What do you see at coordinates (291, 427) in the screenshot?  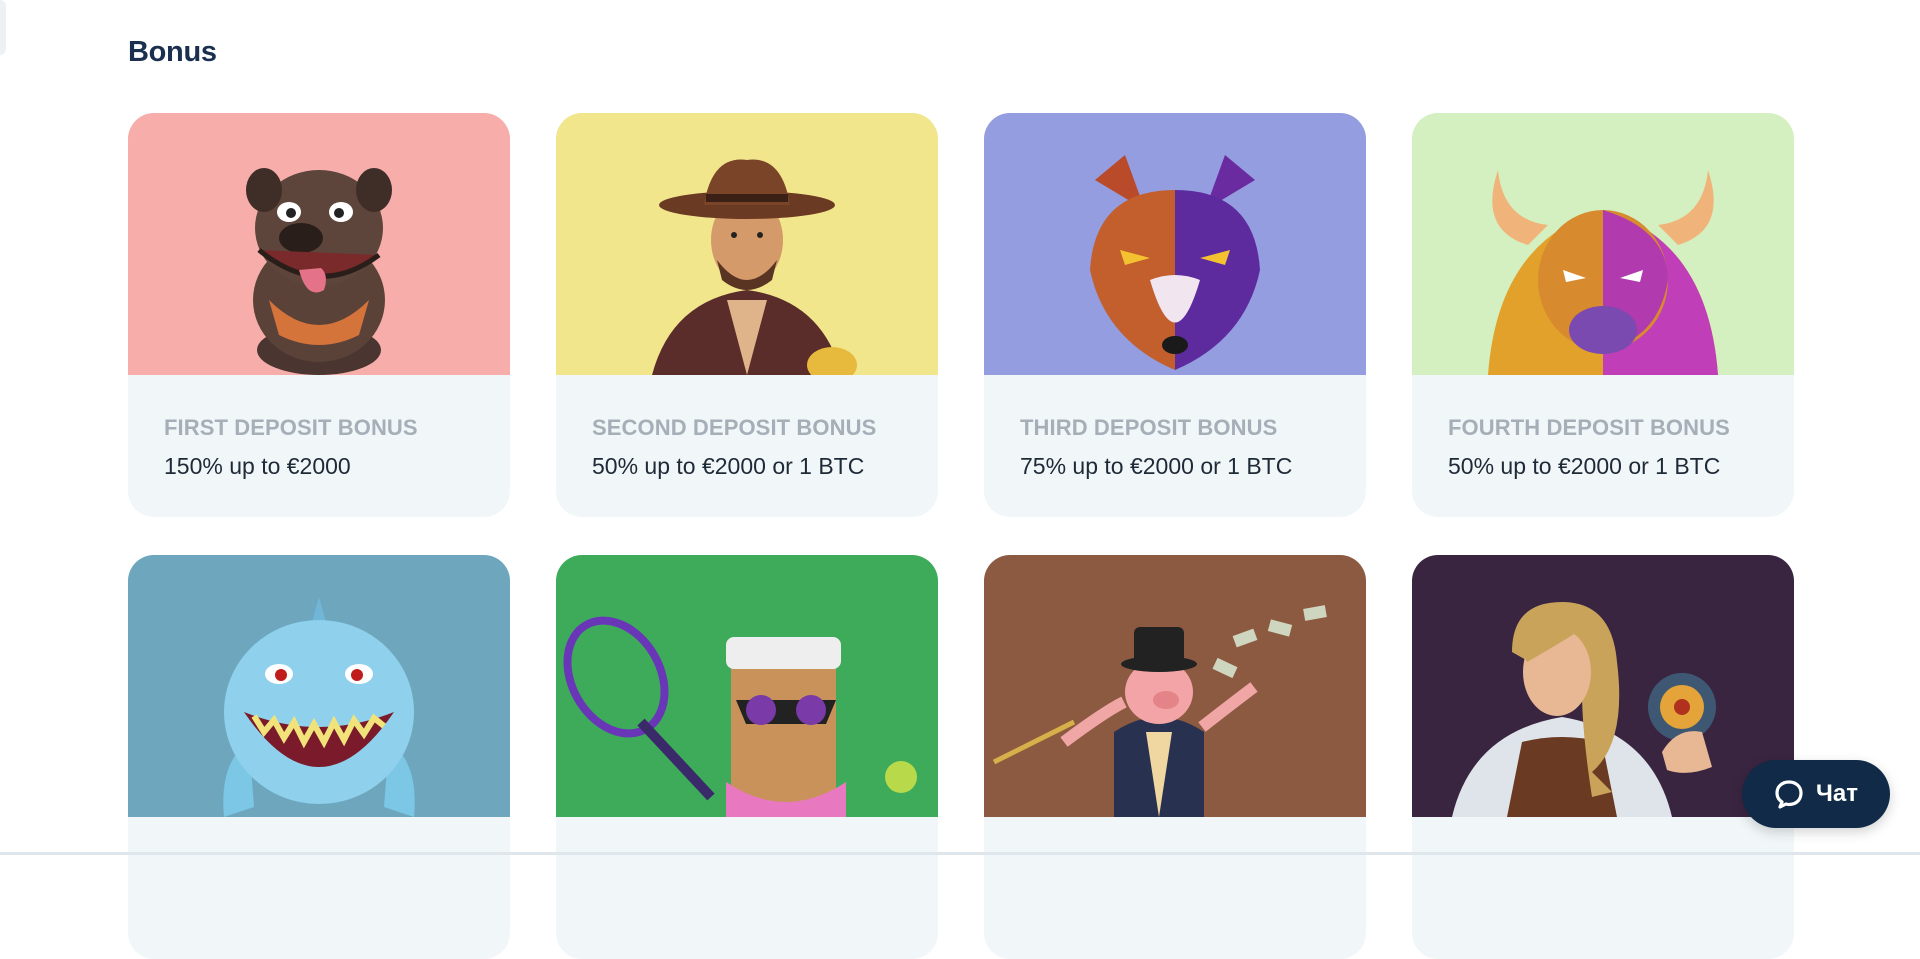 I see `card-title: FIRST DEPOSIT BONUS` at bounding box center [291, 427].